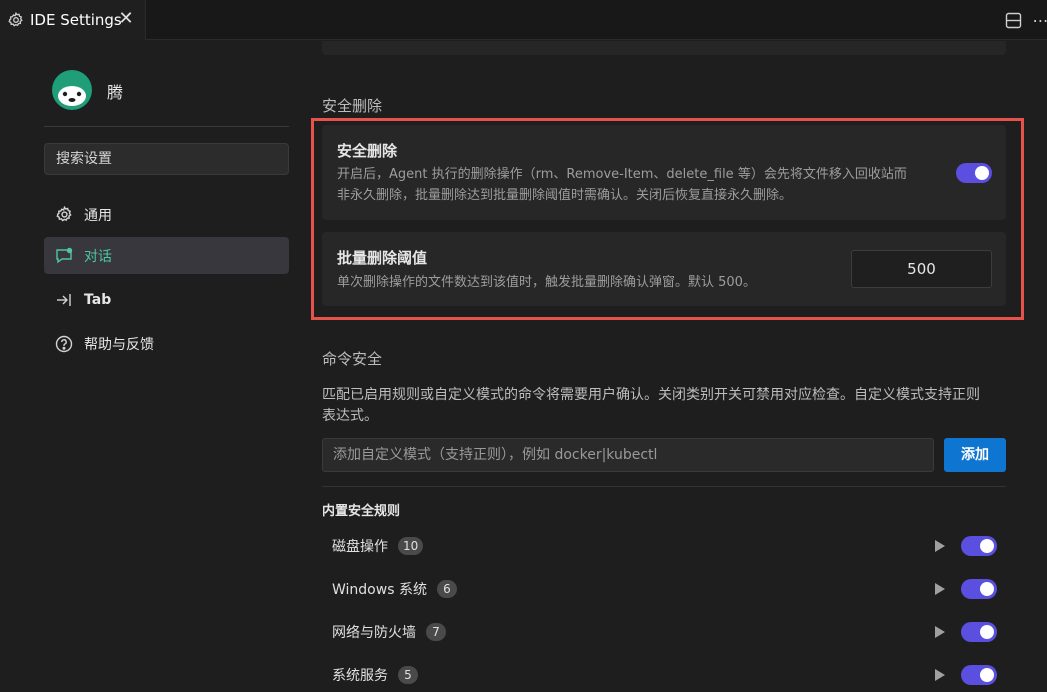 The width and height of the screenshot is (1047, 692). Describe the element at coordinates (974, 173) in the screenshot. I see `safe-delete-toggle` at that location.